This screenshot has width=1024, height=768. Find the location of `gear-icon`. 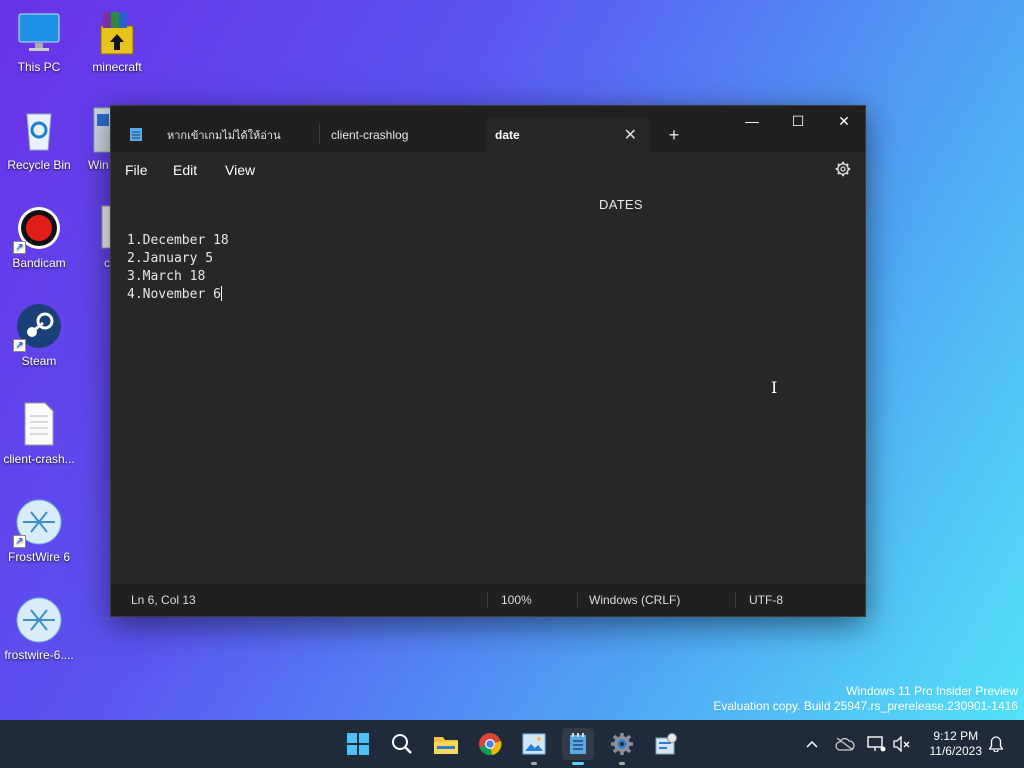

gear-icon is located at coordinates (843, 170).